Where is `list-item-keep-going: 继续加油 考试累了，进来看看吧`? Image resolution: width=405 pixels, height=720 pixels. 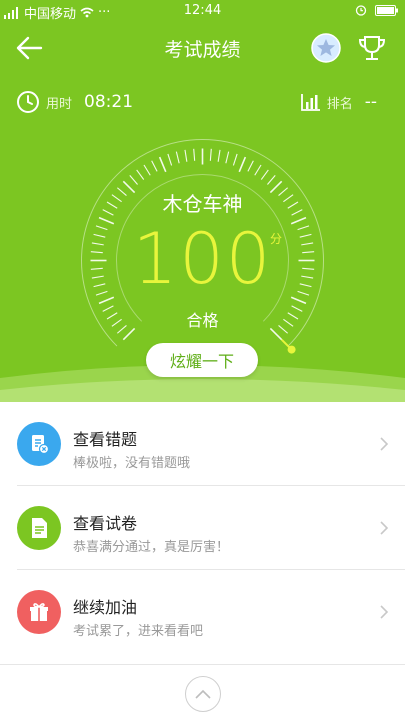
list-item-keep-going: 继续加油 考试累了，进来看看吧 is located at coordinates (202, 612).